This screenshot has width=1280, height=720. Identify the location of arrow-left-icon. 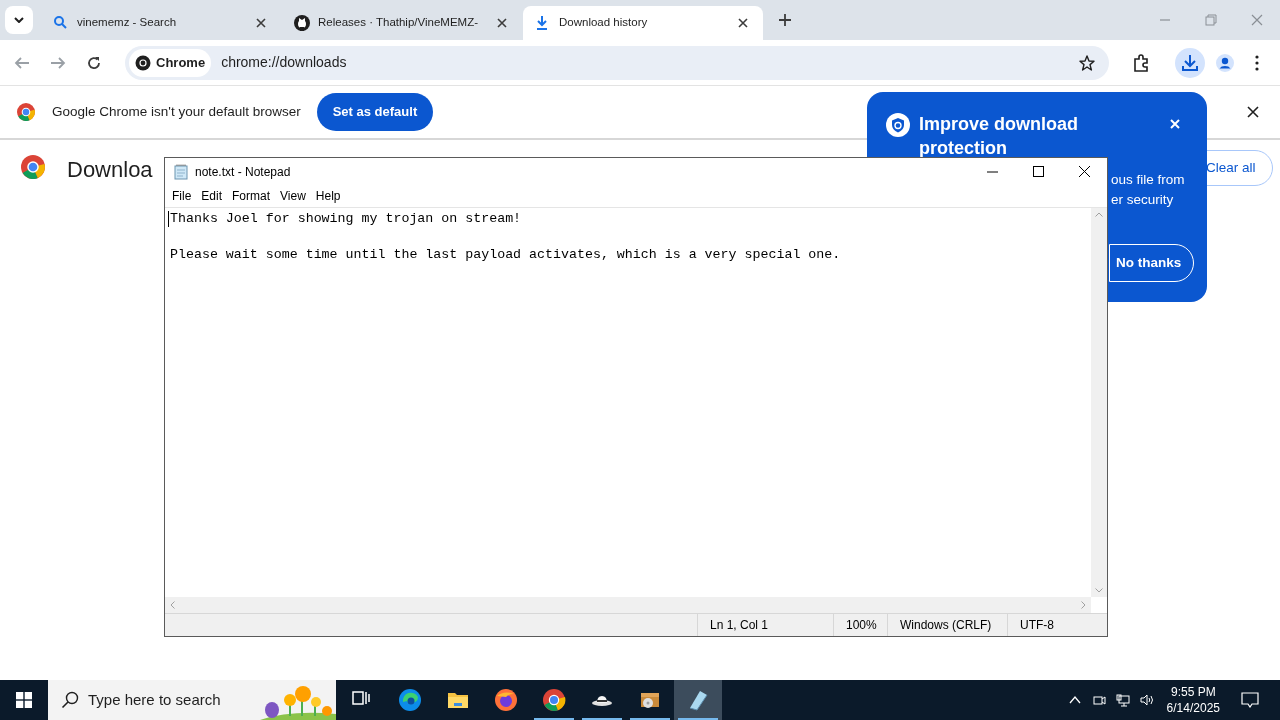
(22, 62).